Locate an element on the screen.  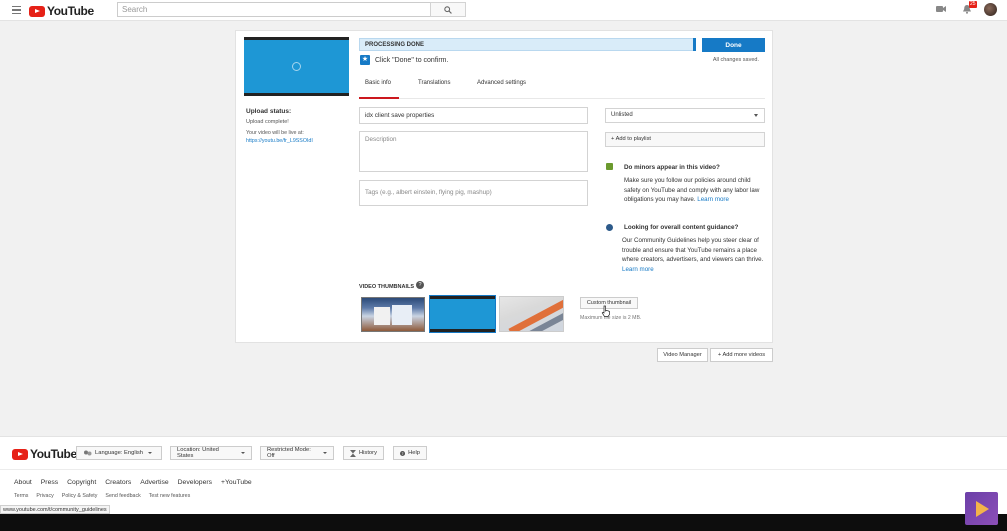
done-button: Done is located at coordinates (733, 45).